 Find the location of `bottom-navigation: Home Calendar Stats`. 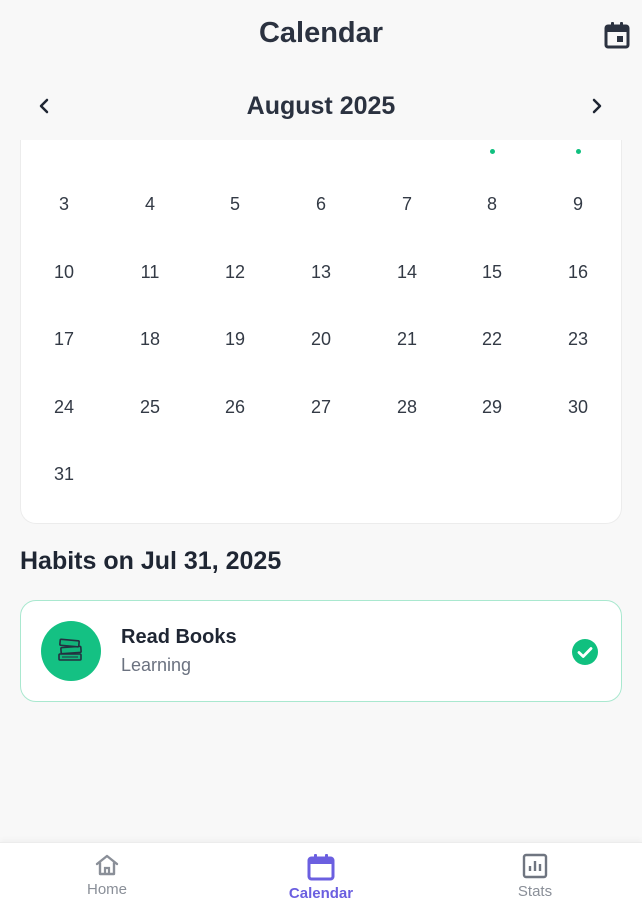

bottom-navigation: Home Calendar Stats is located at coordinates (321, 877).